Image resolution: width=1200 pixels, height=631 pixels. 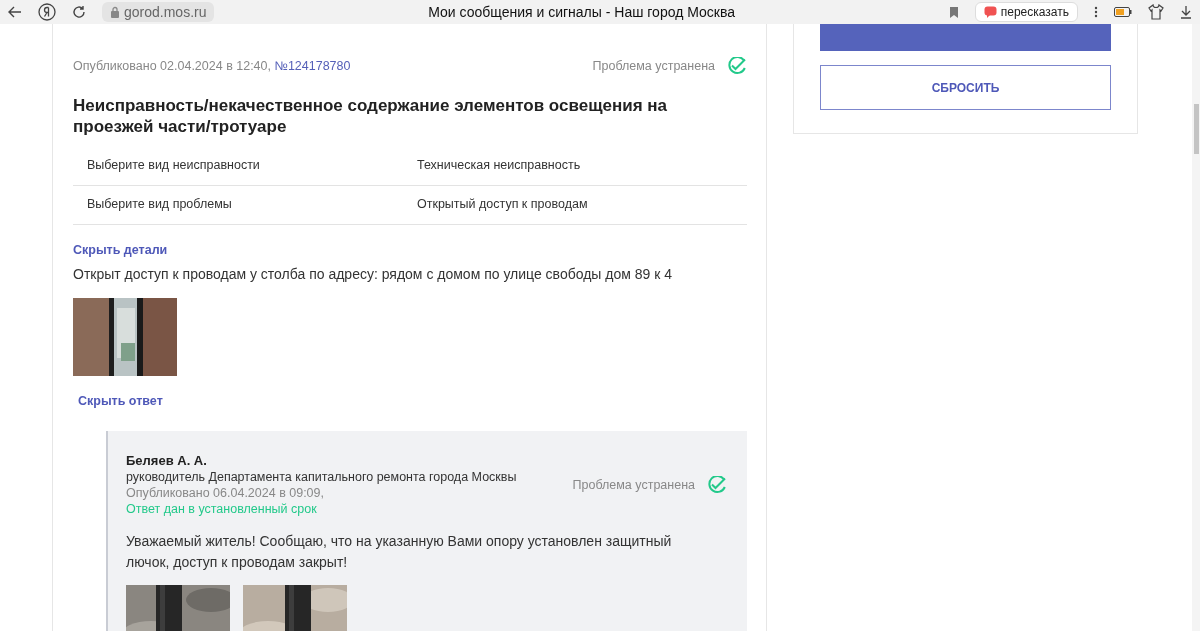 What do you see at coordinates (47, 12) in the screenshot?
I see `browser-logo-icon` at bounding box center [47, 12].